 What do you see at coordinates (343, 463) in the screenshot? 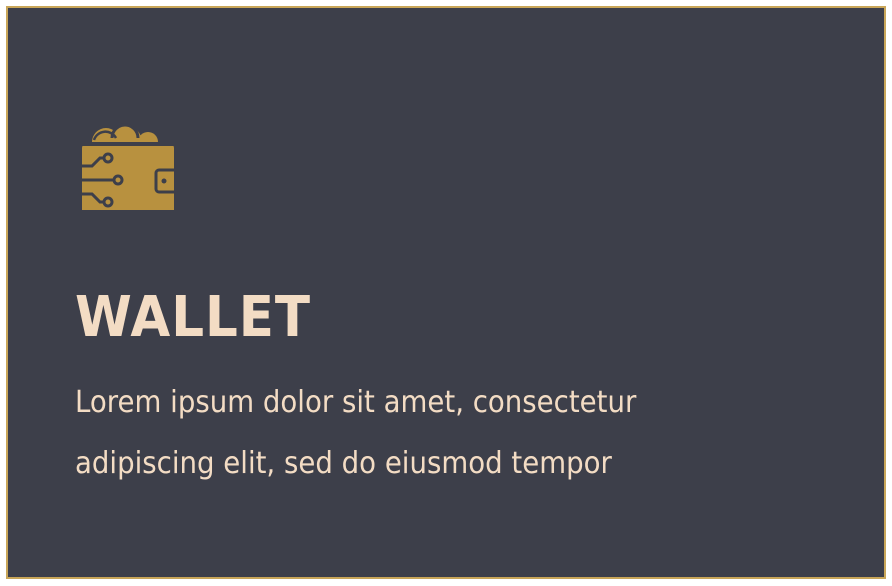
I see `card-description-line: adipiscing elit, sed do eiusmod tempor` at bounding box center [343, 463].